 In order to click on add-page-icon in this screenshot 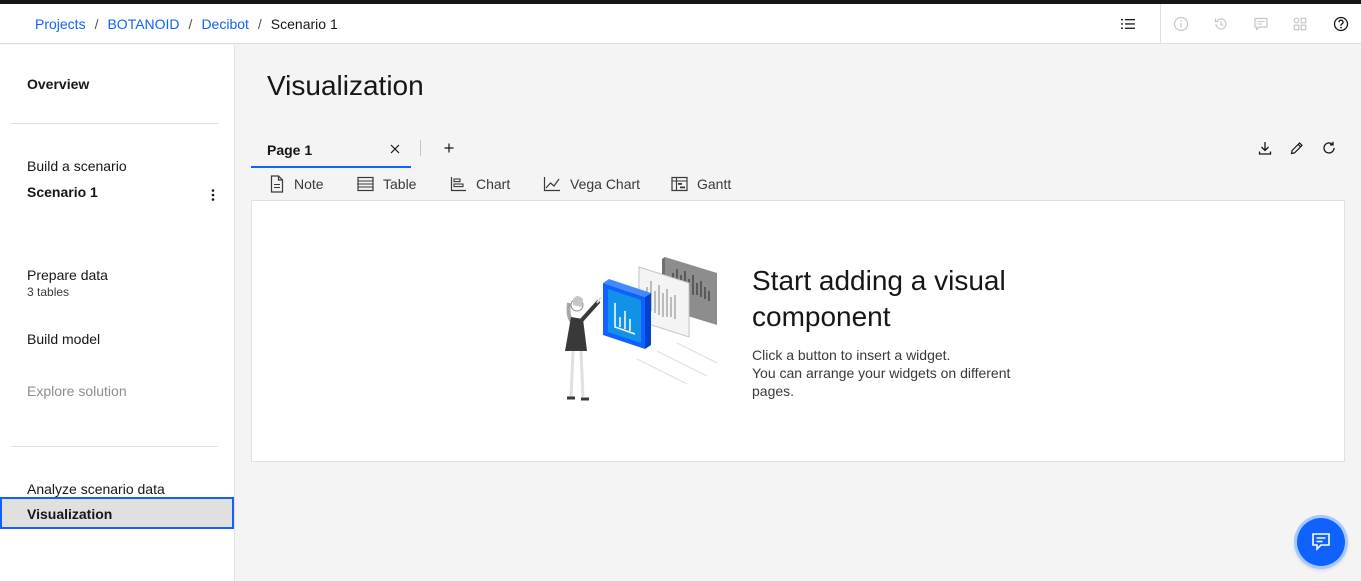, I will do `click(449, 148)`.